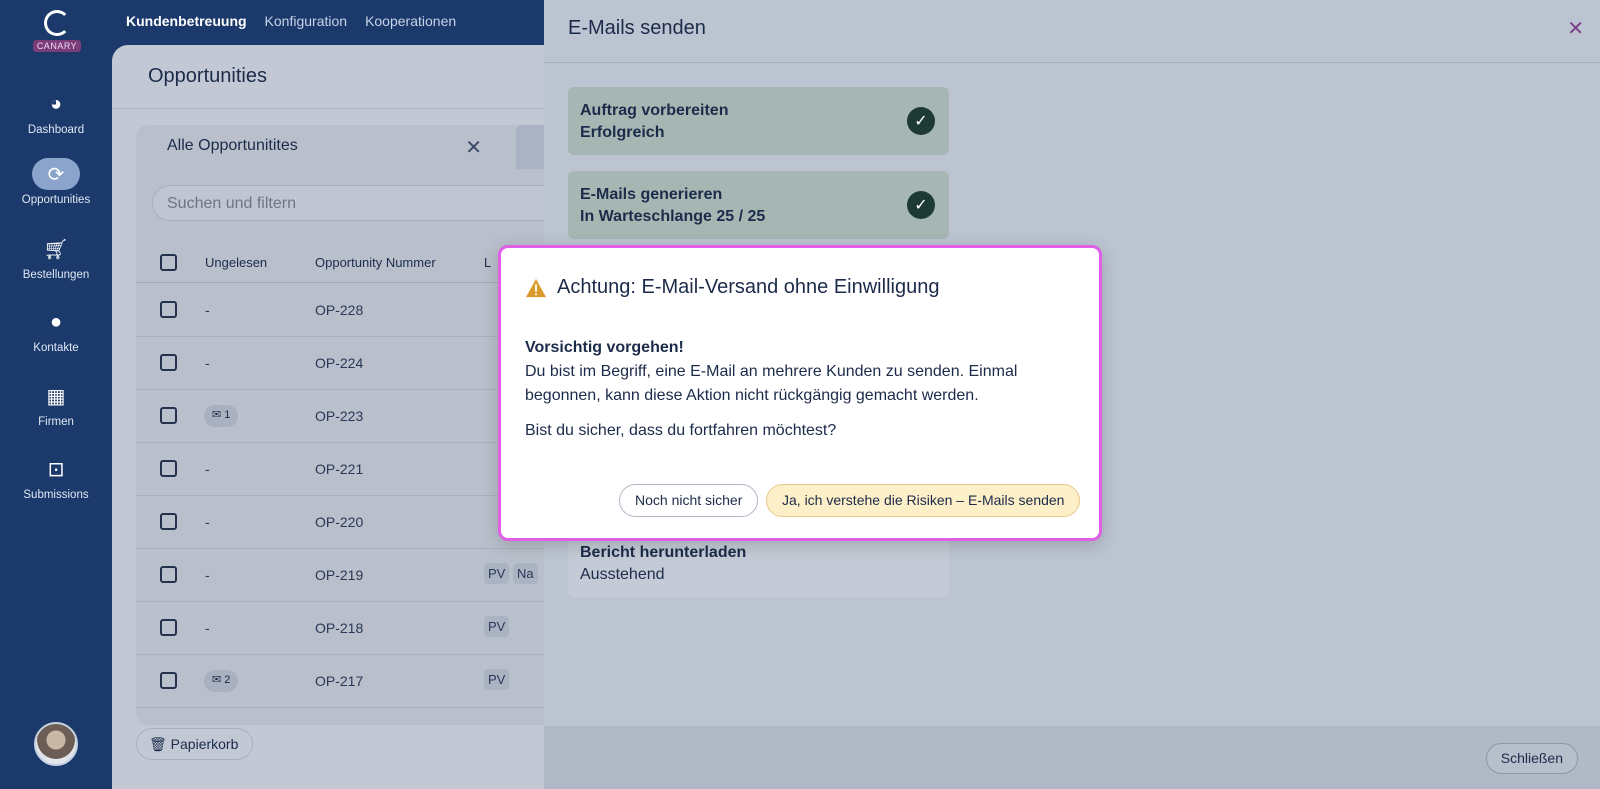  Describe the element at coordinates (651, 194) in the screenshot. I see `step-title: E-Mails generieren` at that location.